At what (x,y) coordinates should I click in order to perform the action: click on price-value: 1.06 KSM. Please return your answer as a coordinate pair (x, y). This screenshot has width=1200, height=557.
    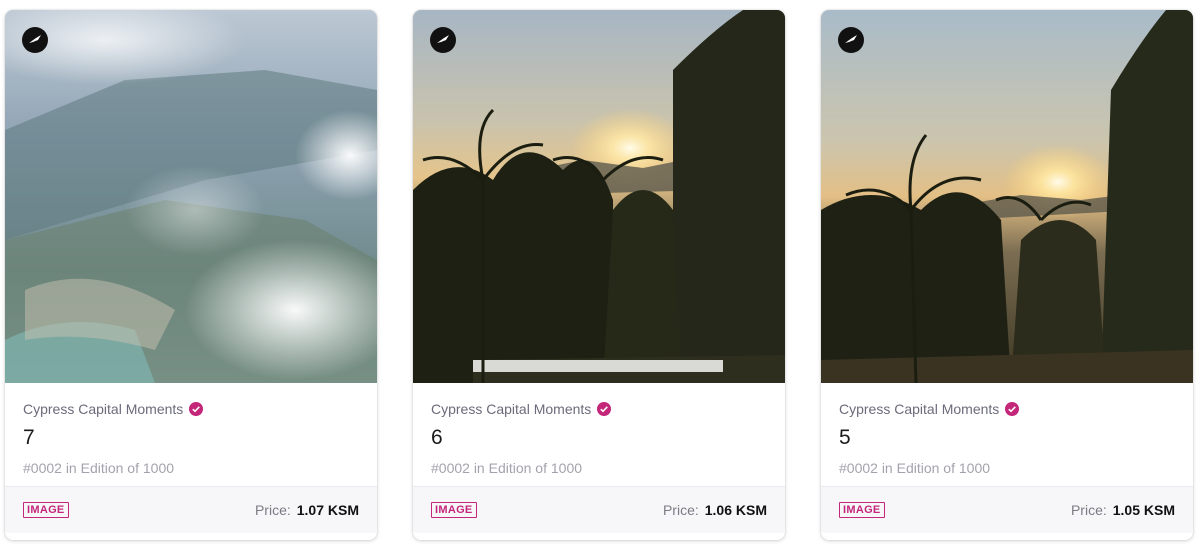
    Looking at the image, I should click on (735, 510).